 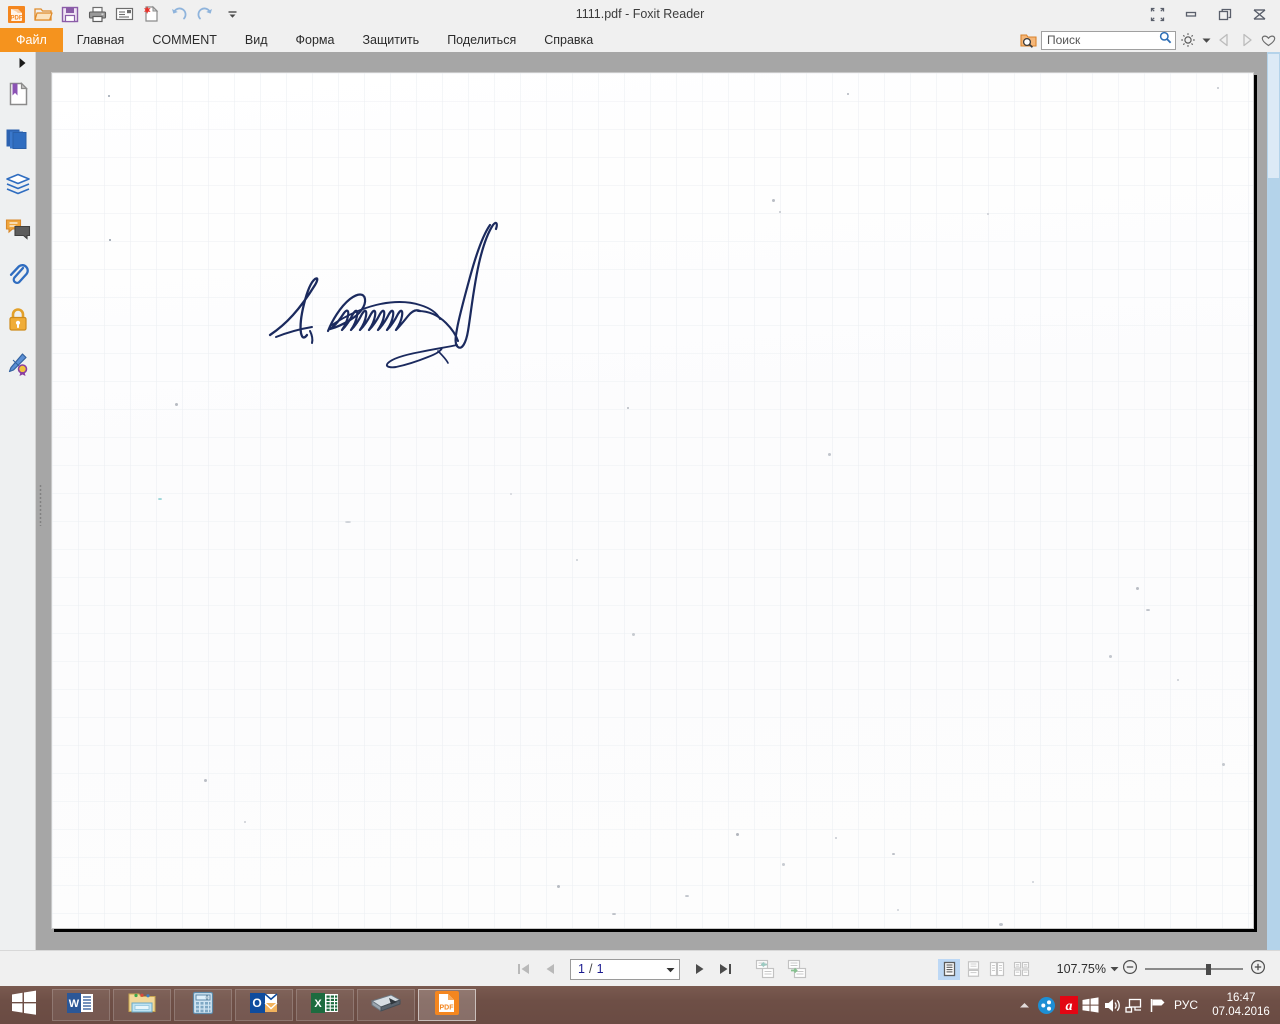 What do you see at coordinates (1157, 1005) in the screenshot?
I see `tray-action-center` at bounding box center [1157, 1005].